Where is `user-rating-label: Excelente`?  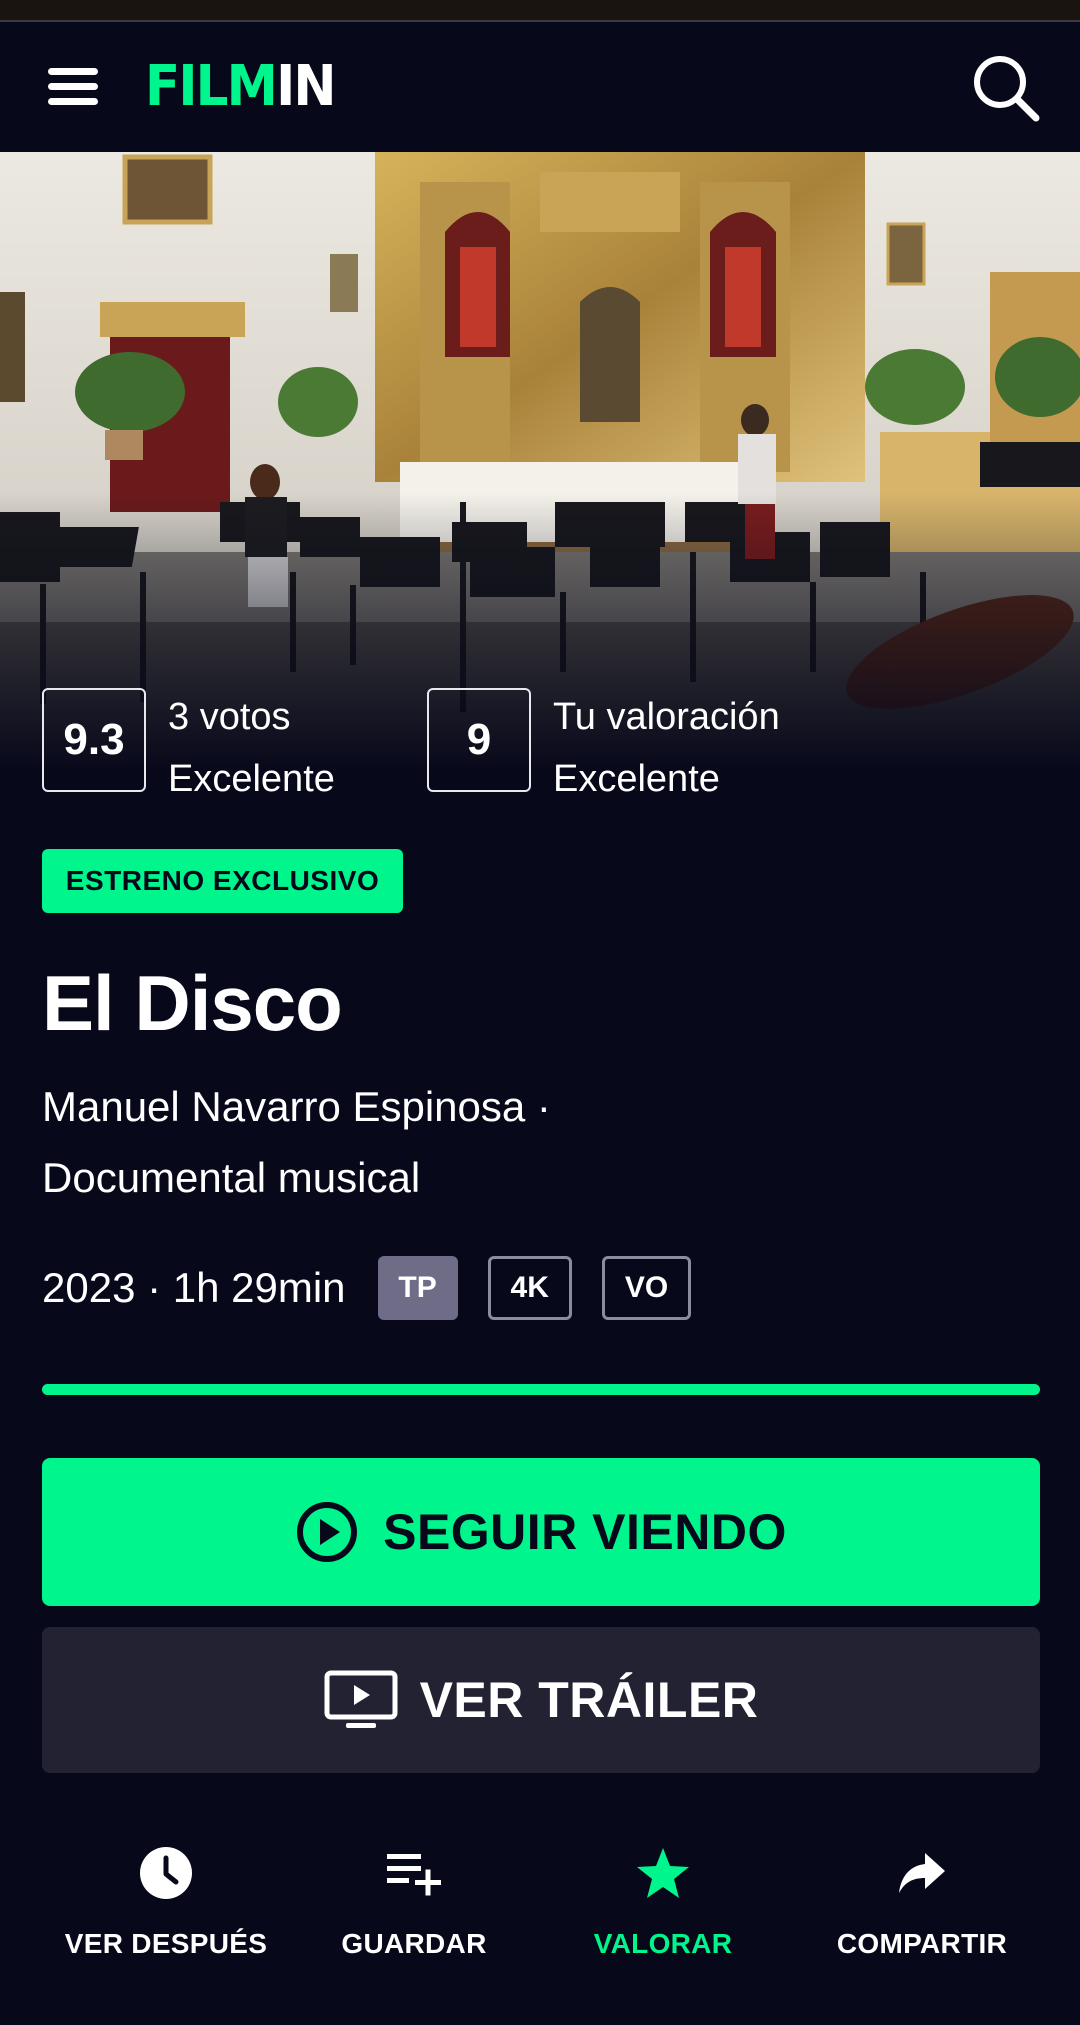 user-rating-label: Excelente is located at coordinates (636, 779).